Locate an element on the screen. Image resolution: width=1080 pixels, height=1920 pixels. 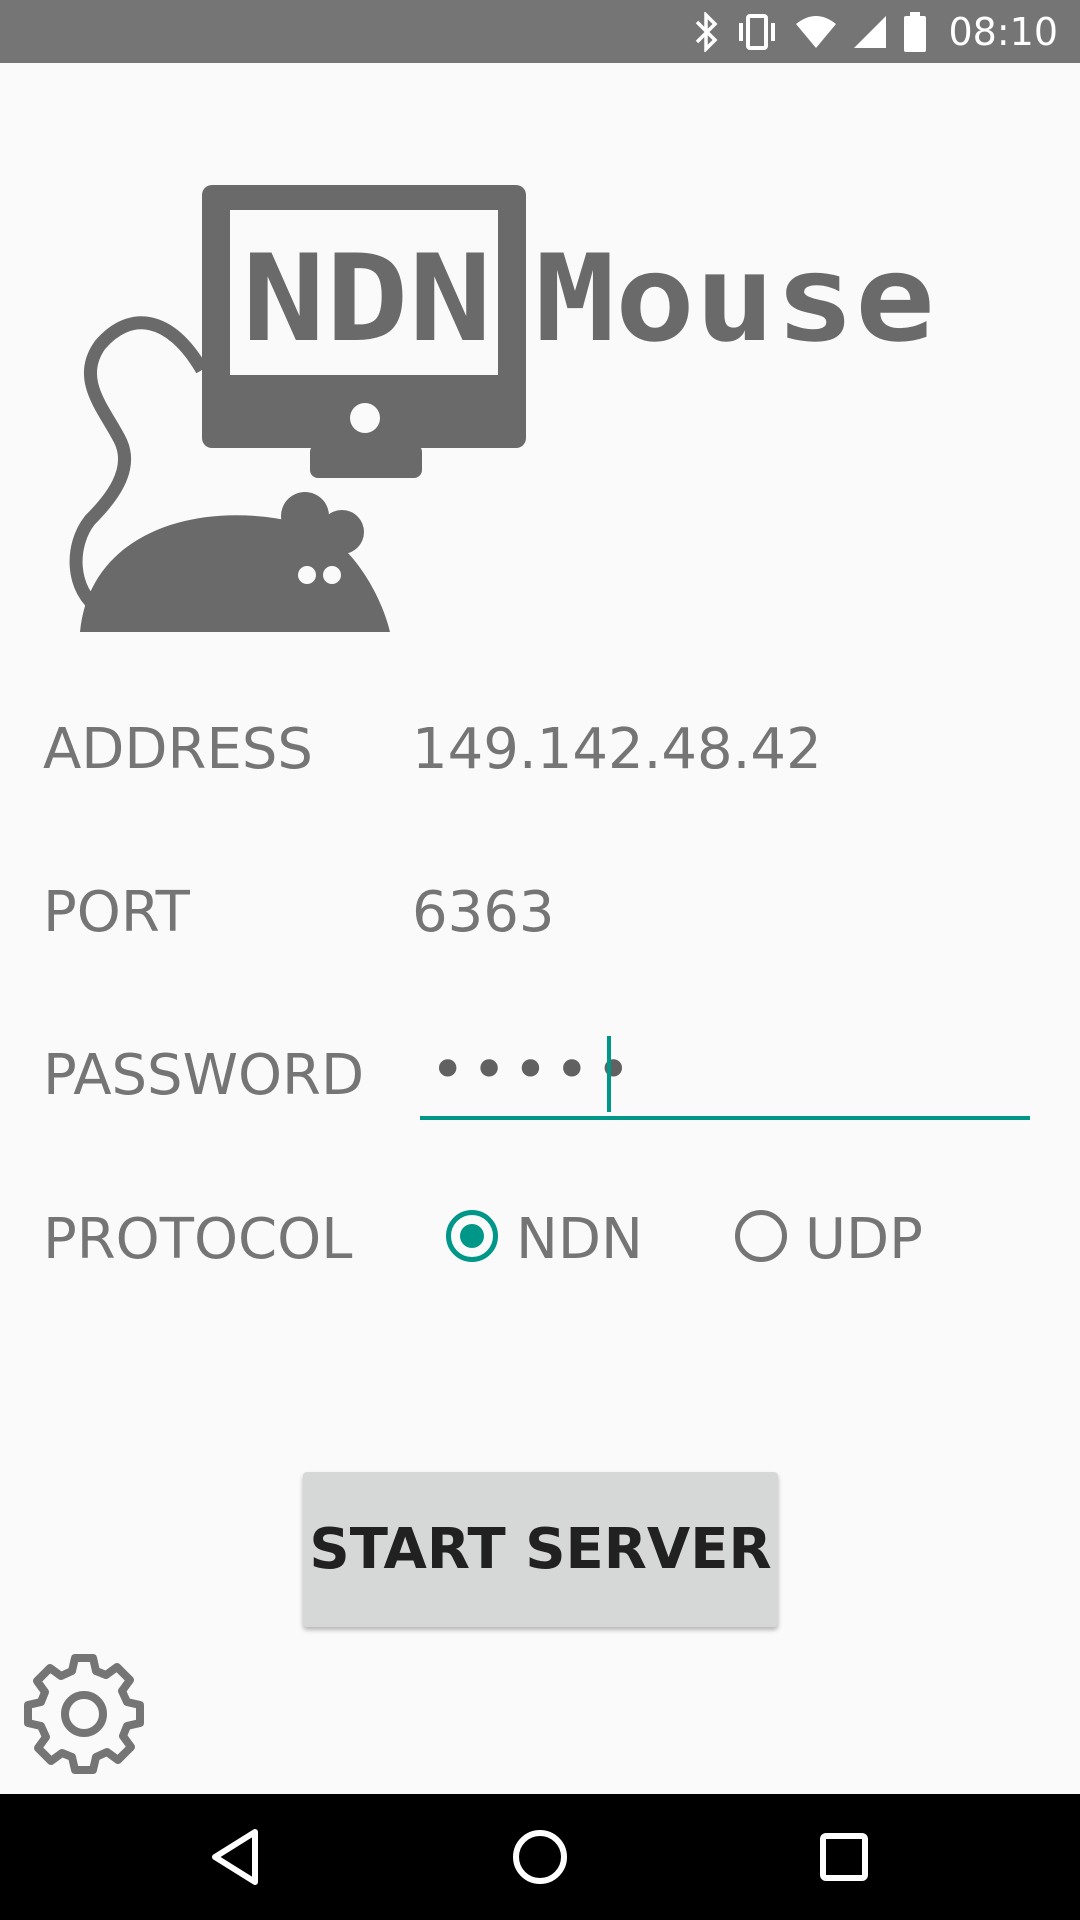
radio-udp is located at coordinates (761, 1236).